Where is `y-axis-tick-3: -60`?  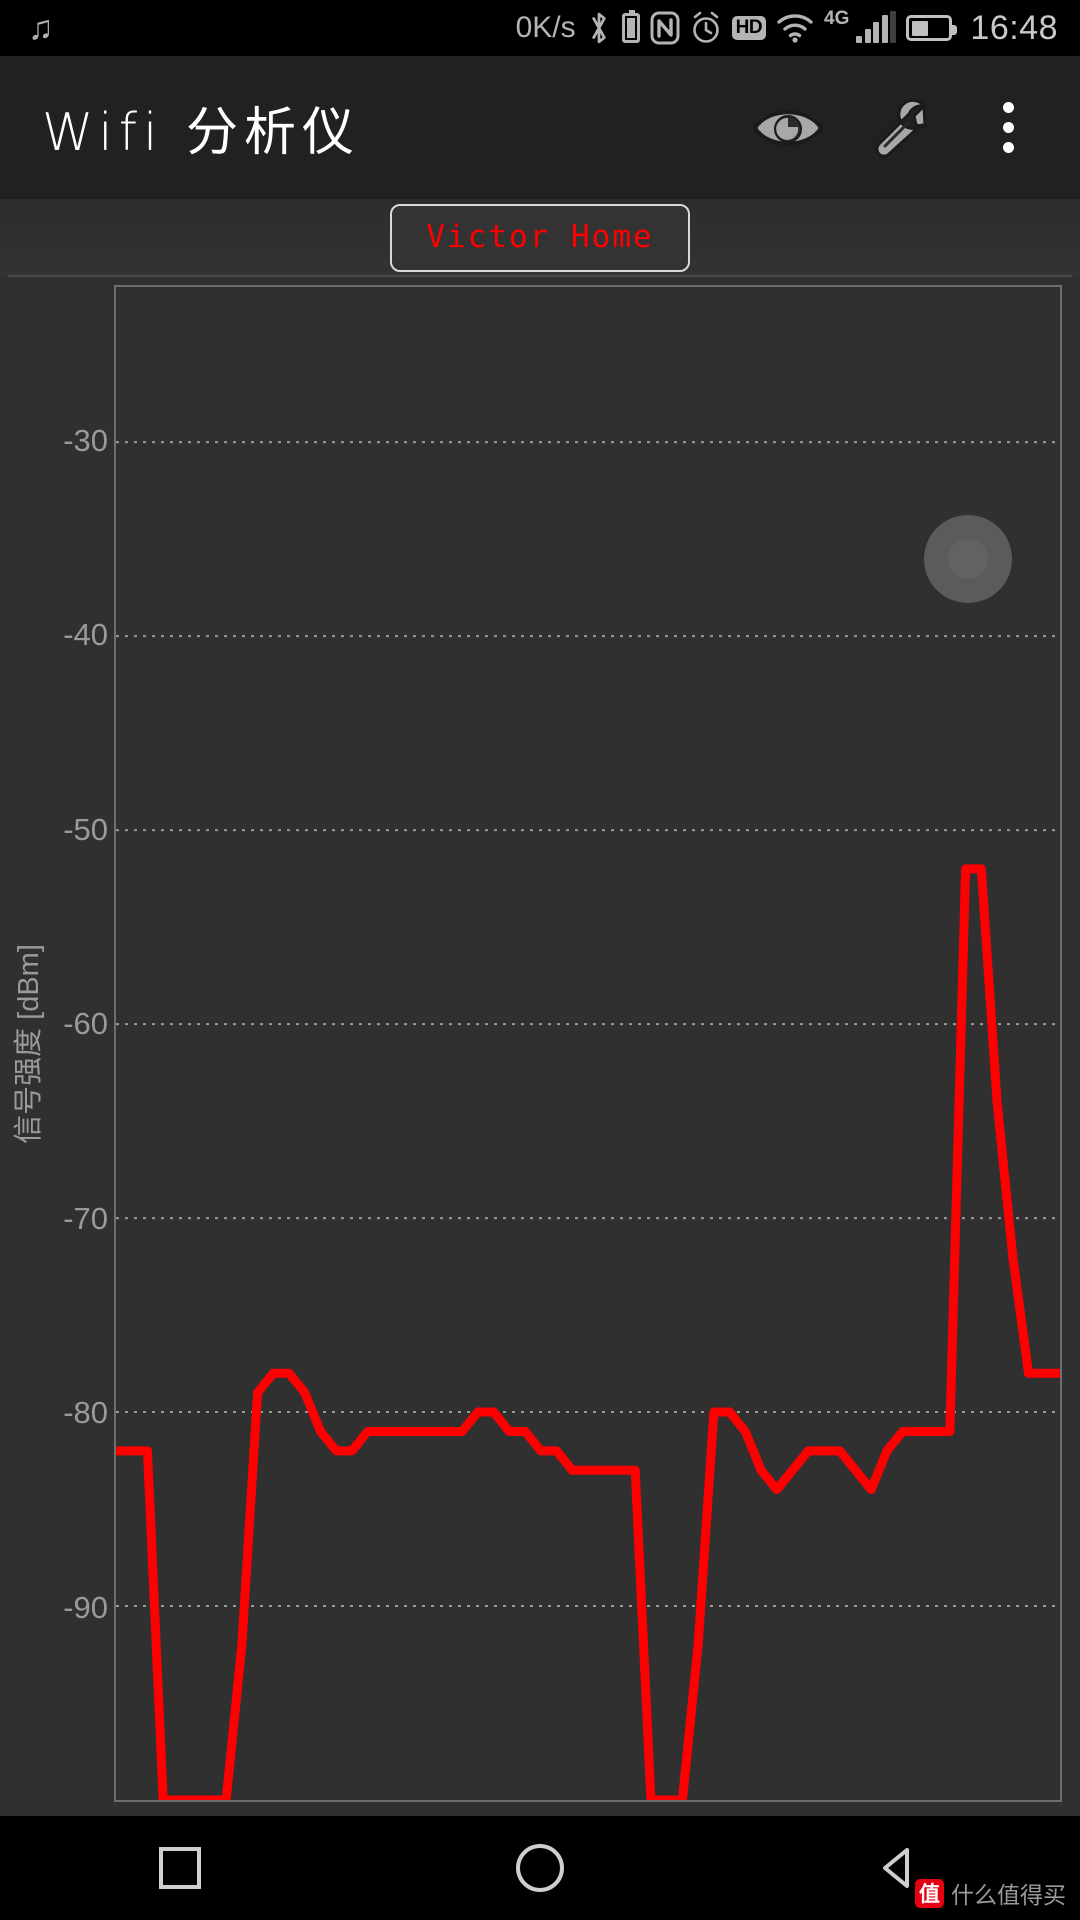 y-axis-tick-3: -60 is located at coordinates (85, 1024).